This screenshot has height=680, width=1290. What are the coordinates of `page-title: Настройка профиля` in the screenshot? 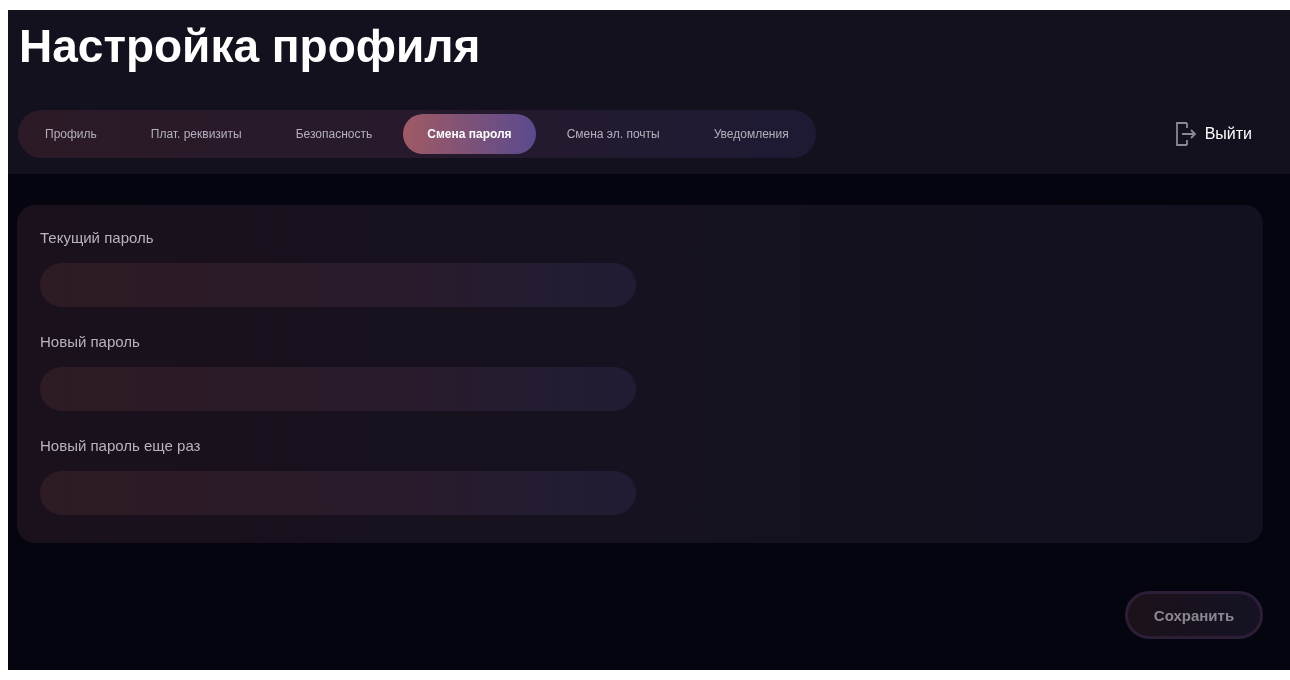 It's located at (250, 46).